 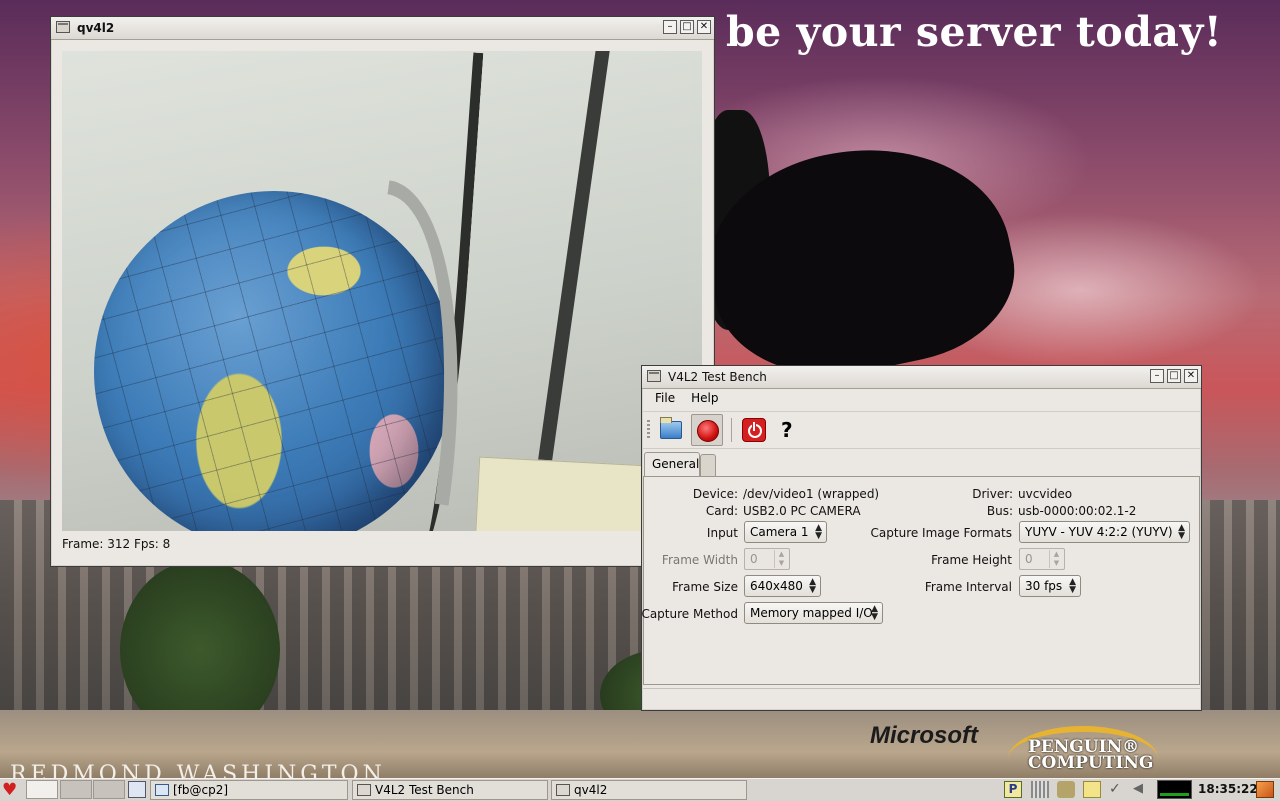 What do you see at coordinates (689, 614) in the screenshot?
I see `capture-method-label: Capture Method` at bounding box center [689, 614].